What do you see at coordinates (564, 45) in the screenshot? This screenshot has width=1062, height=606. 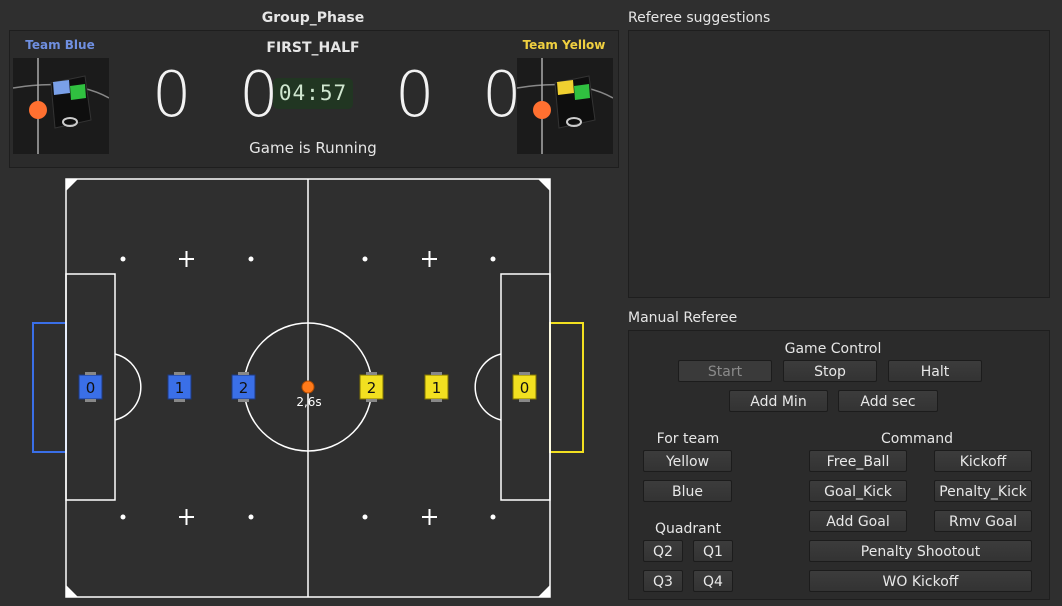 I see `team-yellow-name: Team Yellow` at bounding box center [564, 45].